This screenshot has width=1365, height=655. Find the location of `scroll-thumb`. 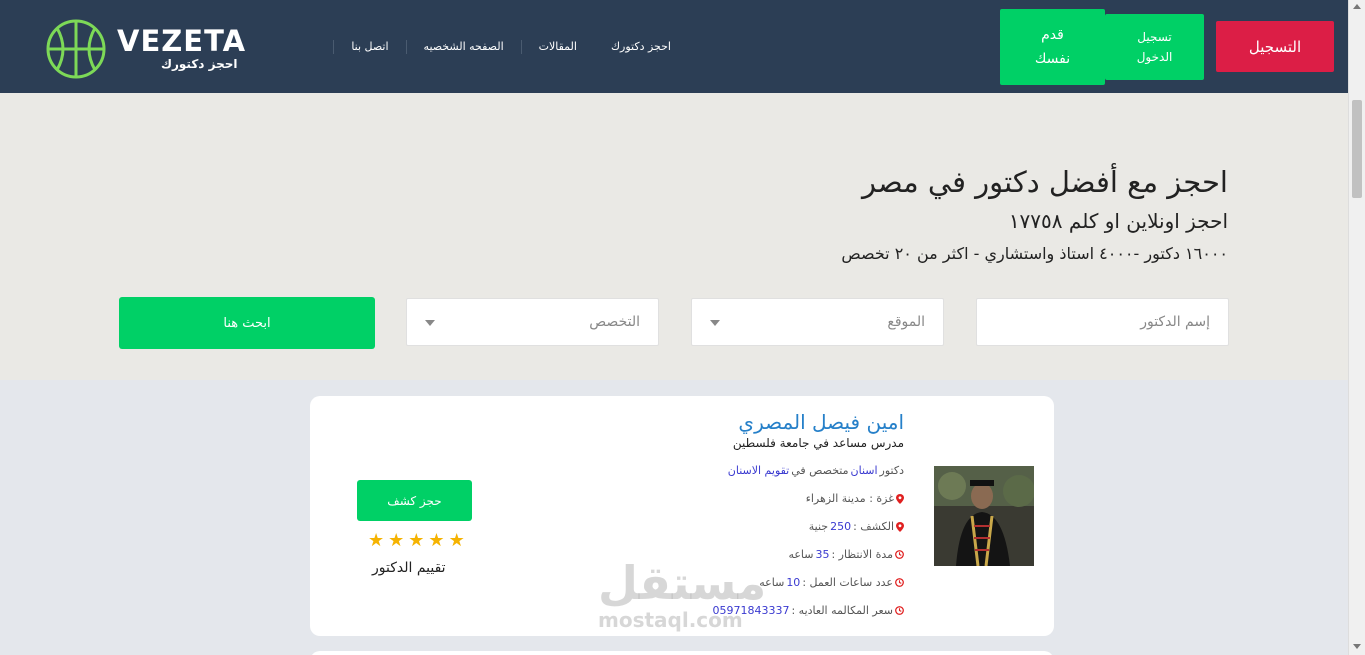

scroll-thumb is located at coordinates (1357, 149).